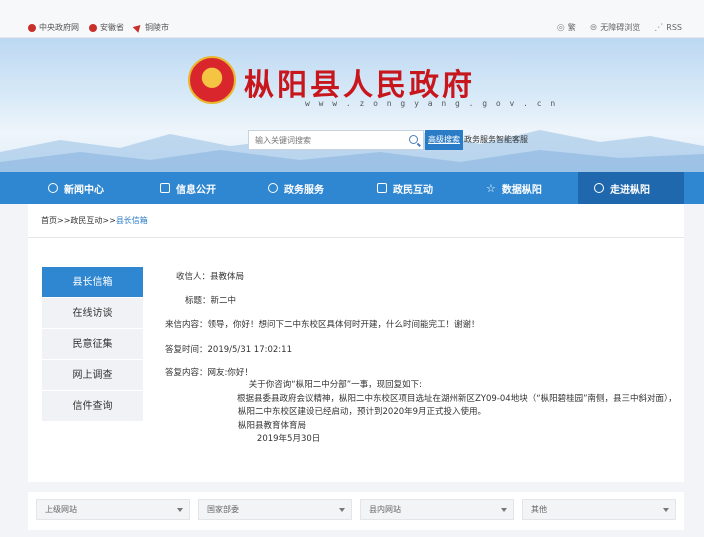 The width and height of the screenshot is (704, 537). What do you see at coordinates (92, 375) in the screenshot?
I see `sidemenu-item-online-survey: 网上调查` at bounding box center [92, 375].